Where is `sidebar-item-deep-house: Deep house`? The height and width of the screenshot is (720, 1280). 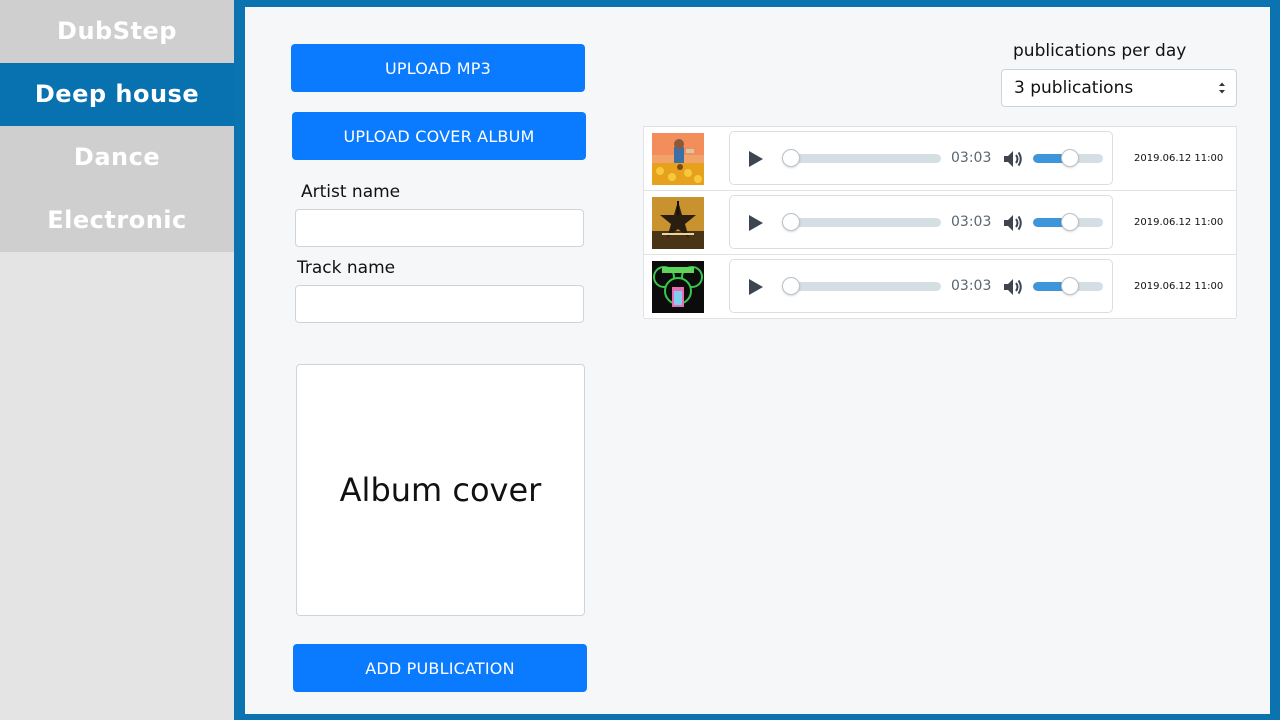 sidebar-item-deep-house: Deep house is located at coordinates (117, 94).